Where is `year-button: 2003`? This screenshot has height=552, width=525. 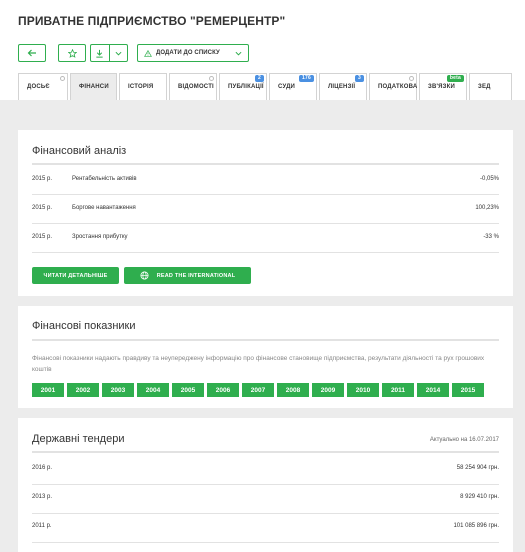 year-button: 2003 is located at coordinates (118, 390).